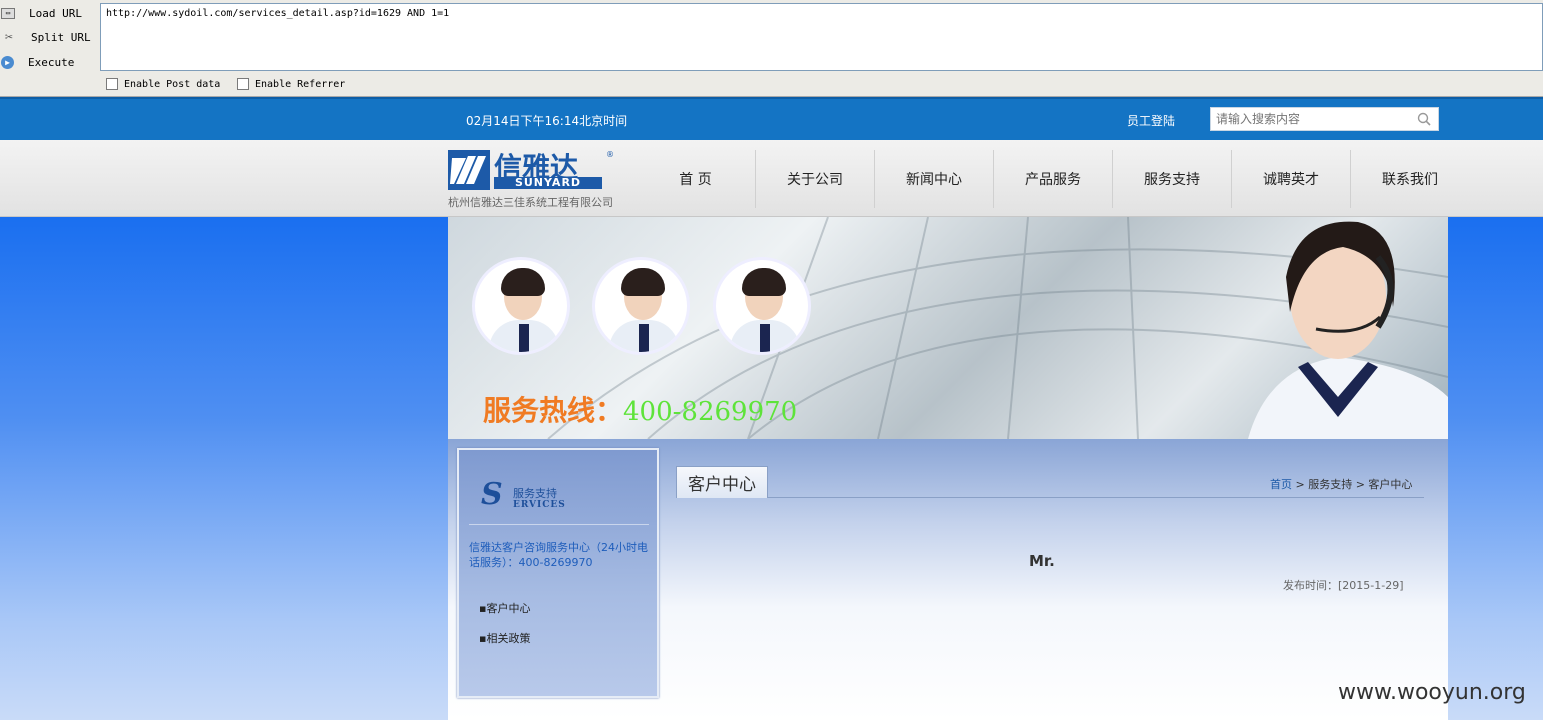  I want to click on nav-item-careers: 诚聘英才, so click(1290, 179).